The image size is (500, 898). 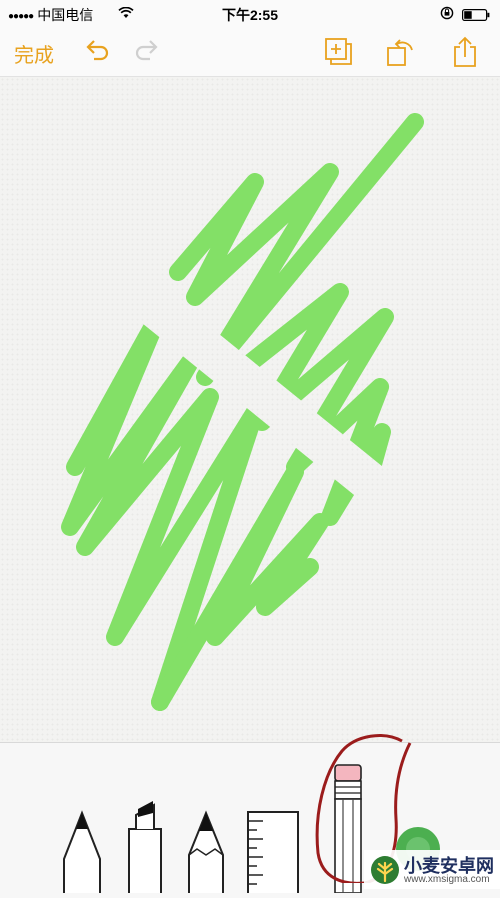 What do you see at coordinates (206, 853) in the screenshot?
I see `pencil-tool` at bounding box center [206, 853].